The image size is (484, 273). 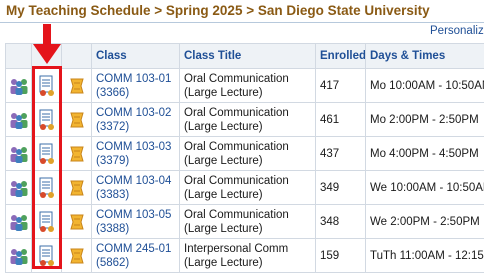 What do you see at coordinates (249, 249) in the screenshot?
I see `class-title-line1: Interpersonal Comm` at bounding box center [249, 249].